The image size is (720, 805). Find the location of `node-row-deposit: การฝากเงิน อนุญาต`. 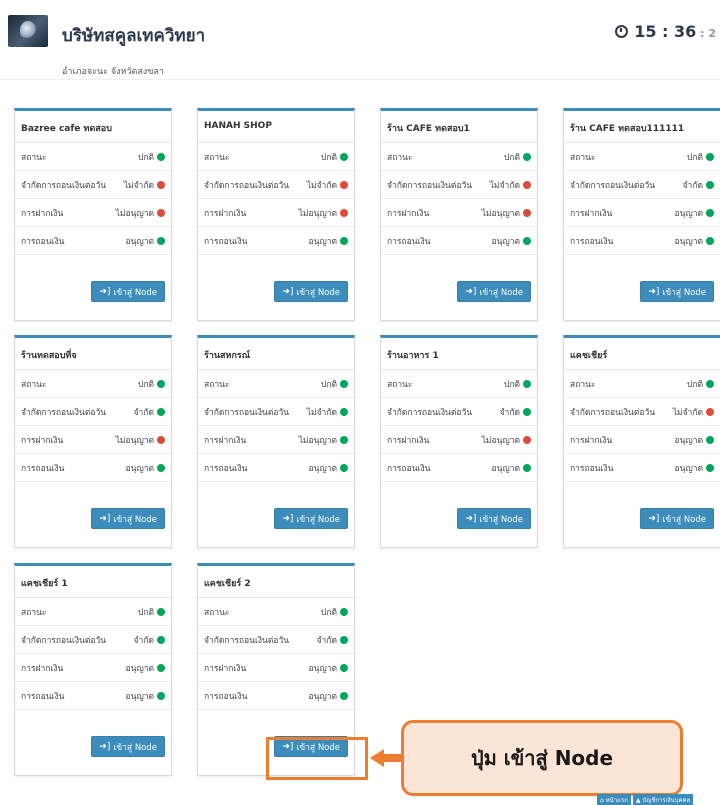

node-row-deposit: การฝากเงิน อนุญาต is located at coordinates (642, 213).